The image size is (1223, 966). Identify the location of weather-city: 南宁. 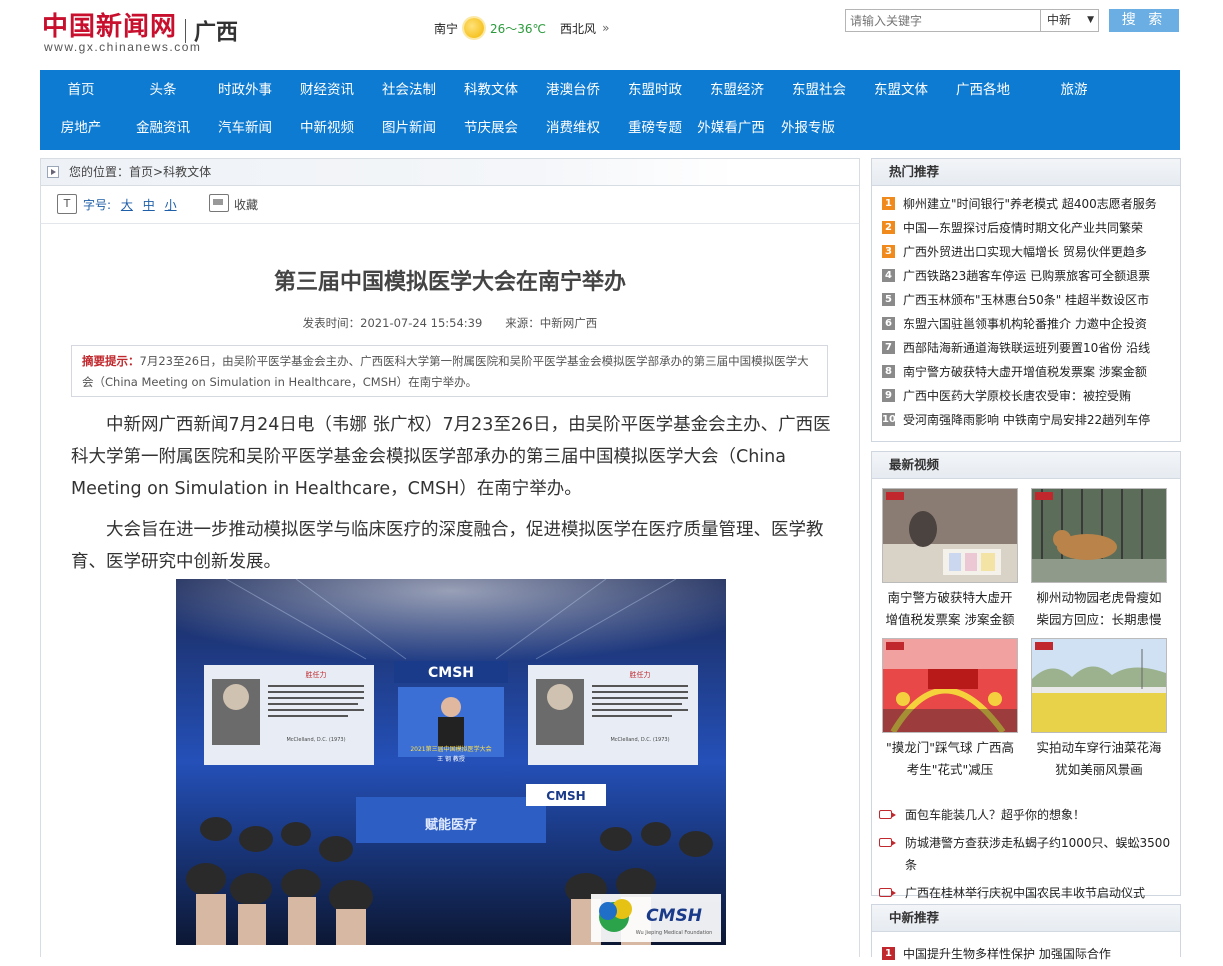
(446, 28).